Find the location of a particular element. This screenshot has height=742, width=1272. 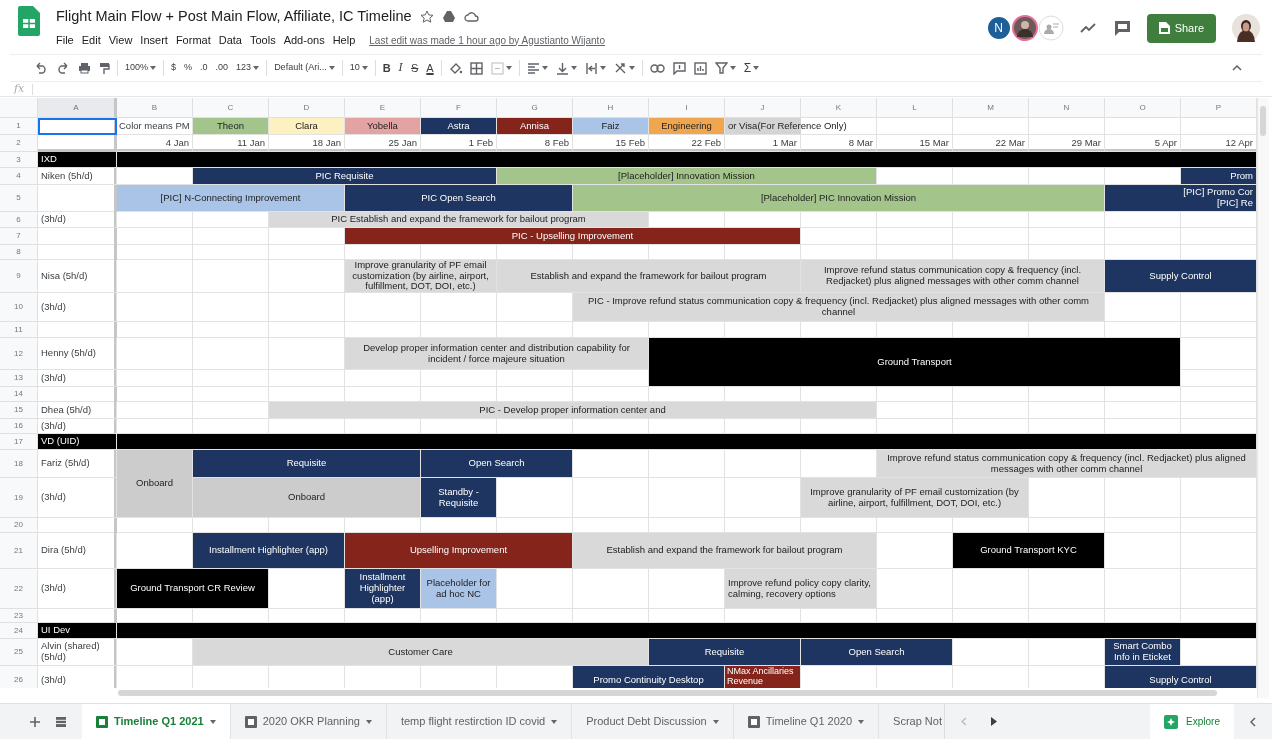

row-number: 25 is located at coordinates (19, 652).